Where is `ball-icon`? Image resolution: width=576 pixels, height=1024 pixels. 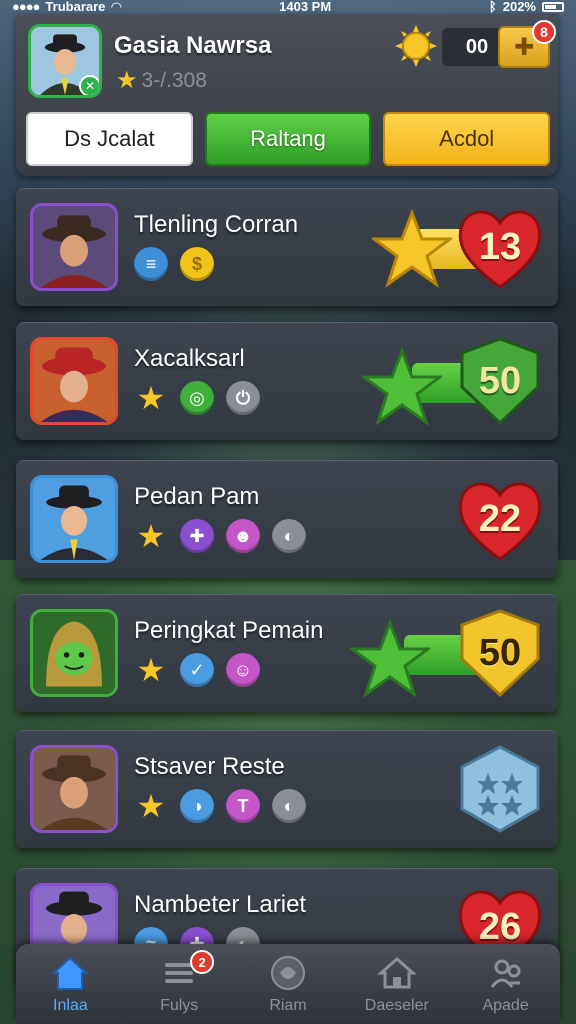 ball-icon is located at coordinates (288, 973).